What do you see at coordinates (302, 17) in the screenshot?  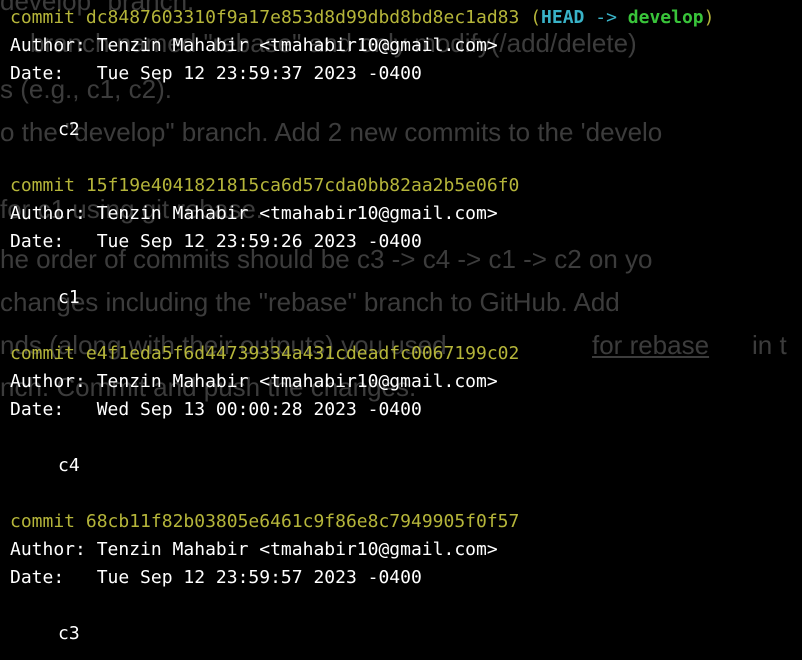 I see `commit-hash: dc8487603310f9a17e853d8d99dbd8bd8ec1ad83` at bounding box center [302, 17].